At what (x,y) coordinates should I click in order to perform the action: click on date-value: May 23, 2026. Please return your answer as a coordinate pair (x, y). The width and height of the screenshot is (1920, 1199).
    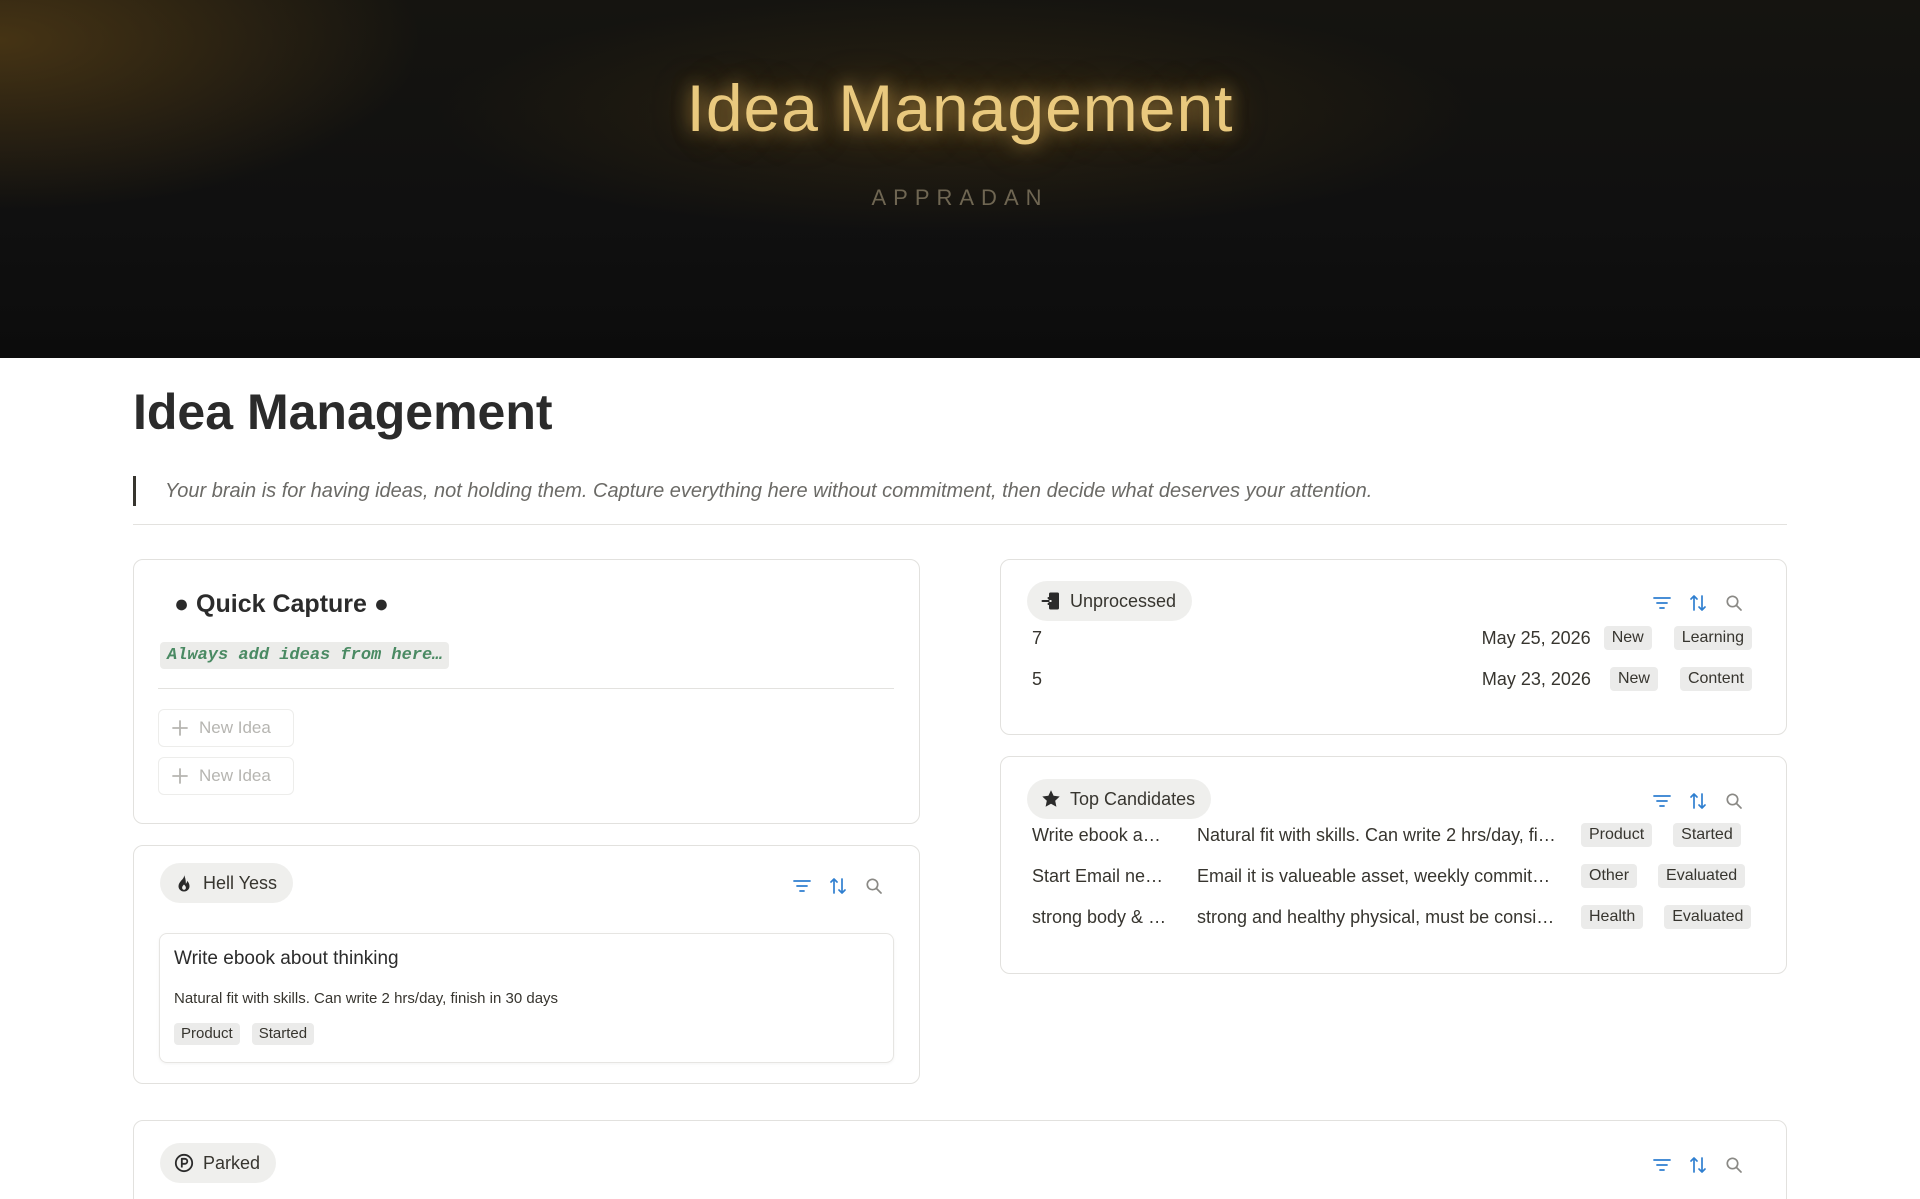
    Looking at the image, I should click on (1536, 678).